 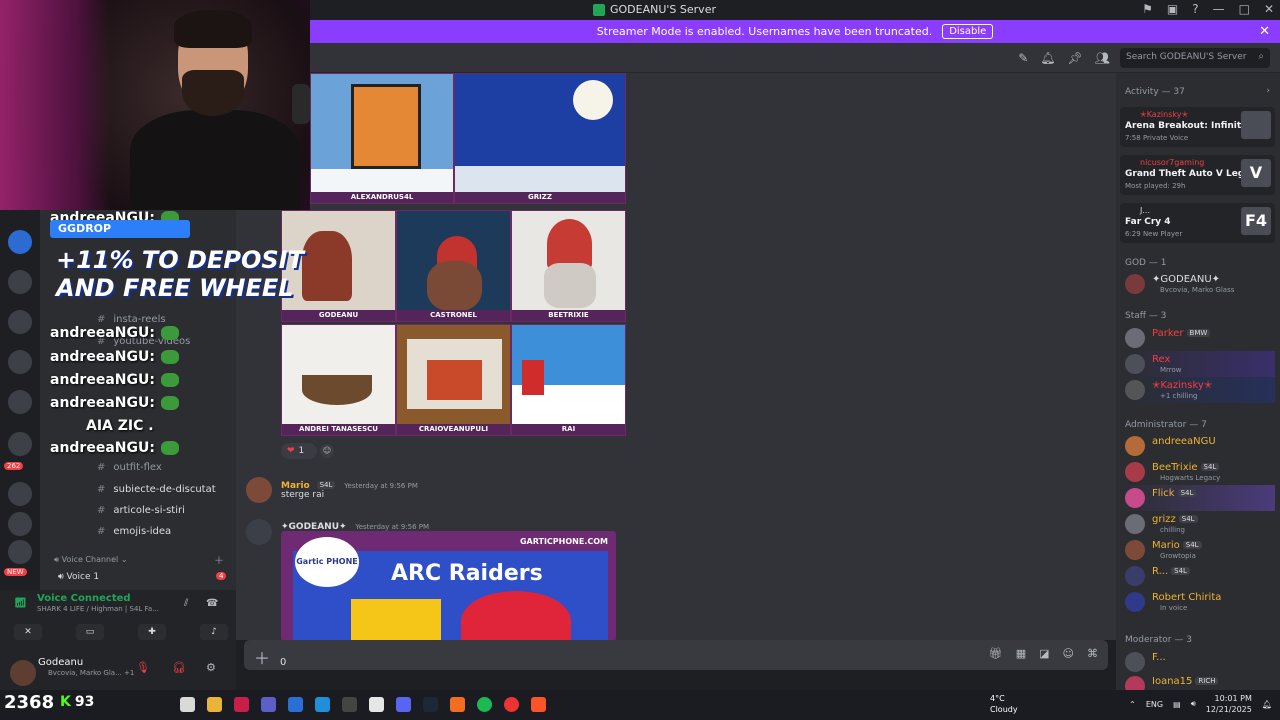 I want to click on add-reaction-icon: ☺, so click(x=327, y=451).